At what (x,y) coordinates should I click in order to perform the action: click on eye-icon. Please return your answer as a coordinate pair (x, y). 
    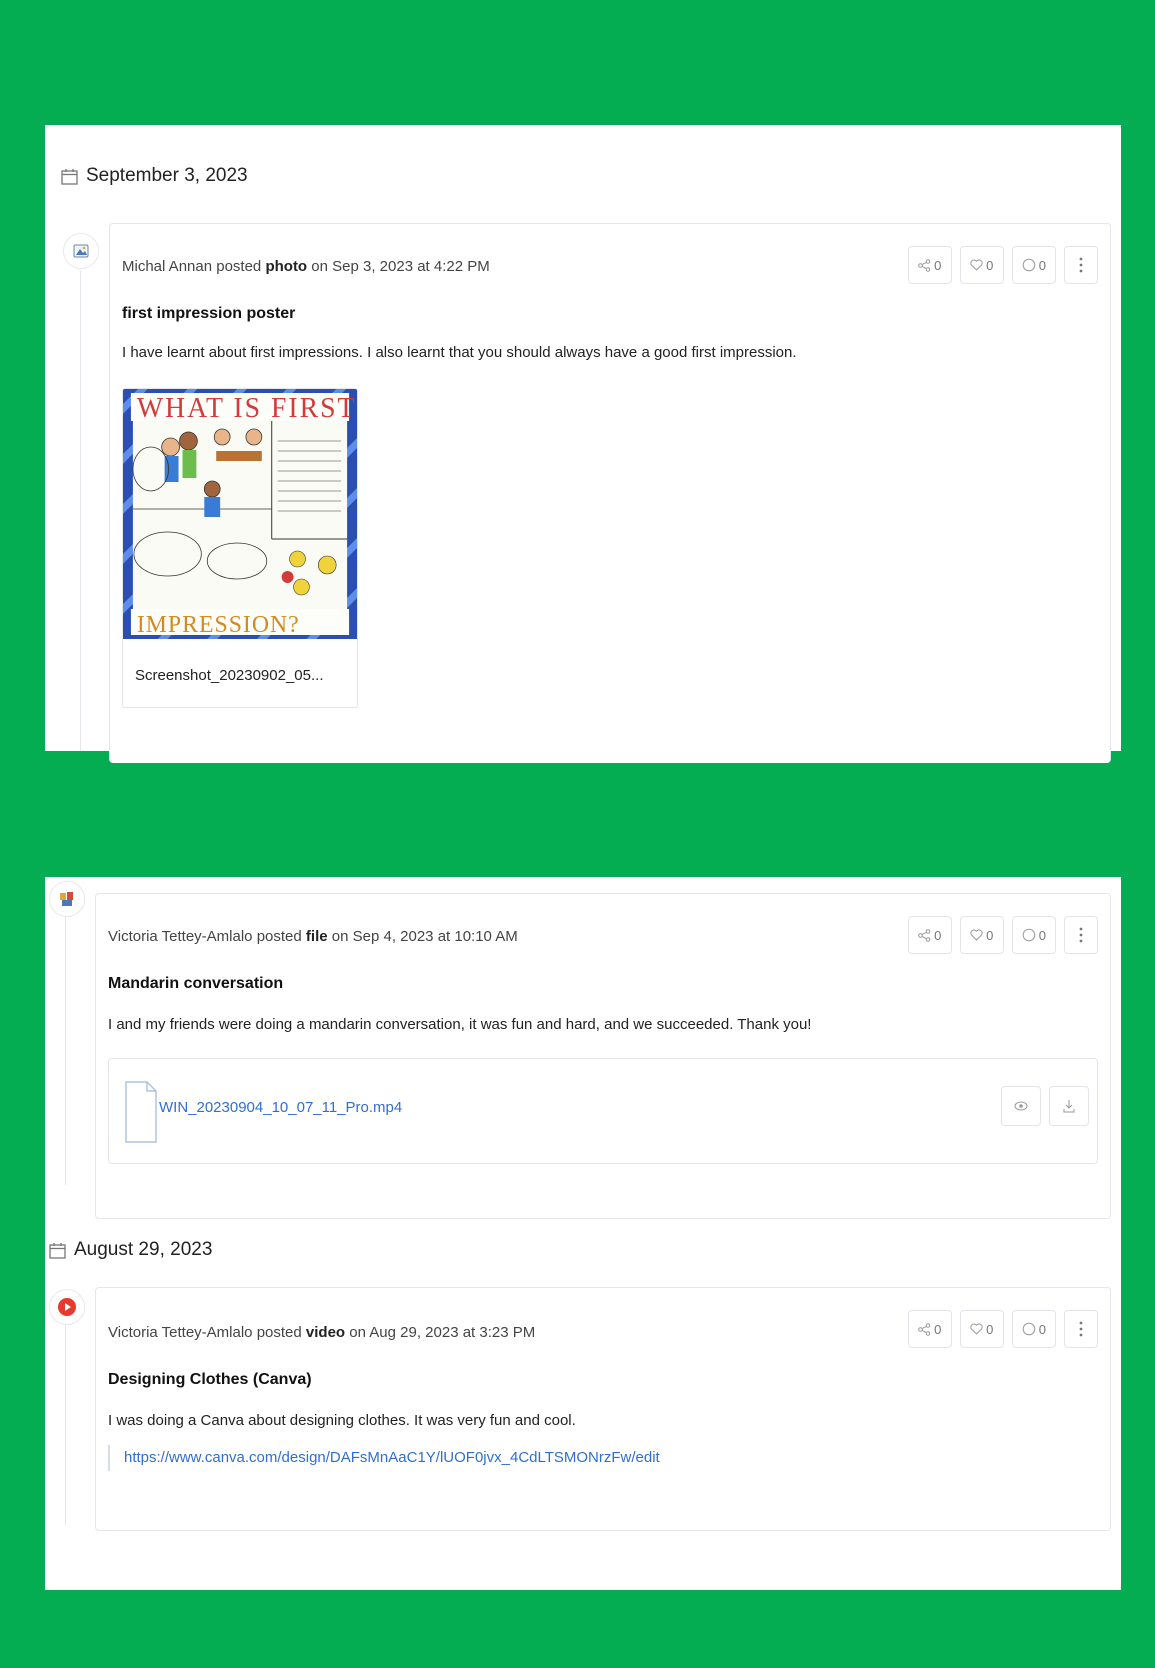
    Looking at the image, I should click on (1021, 1106).